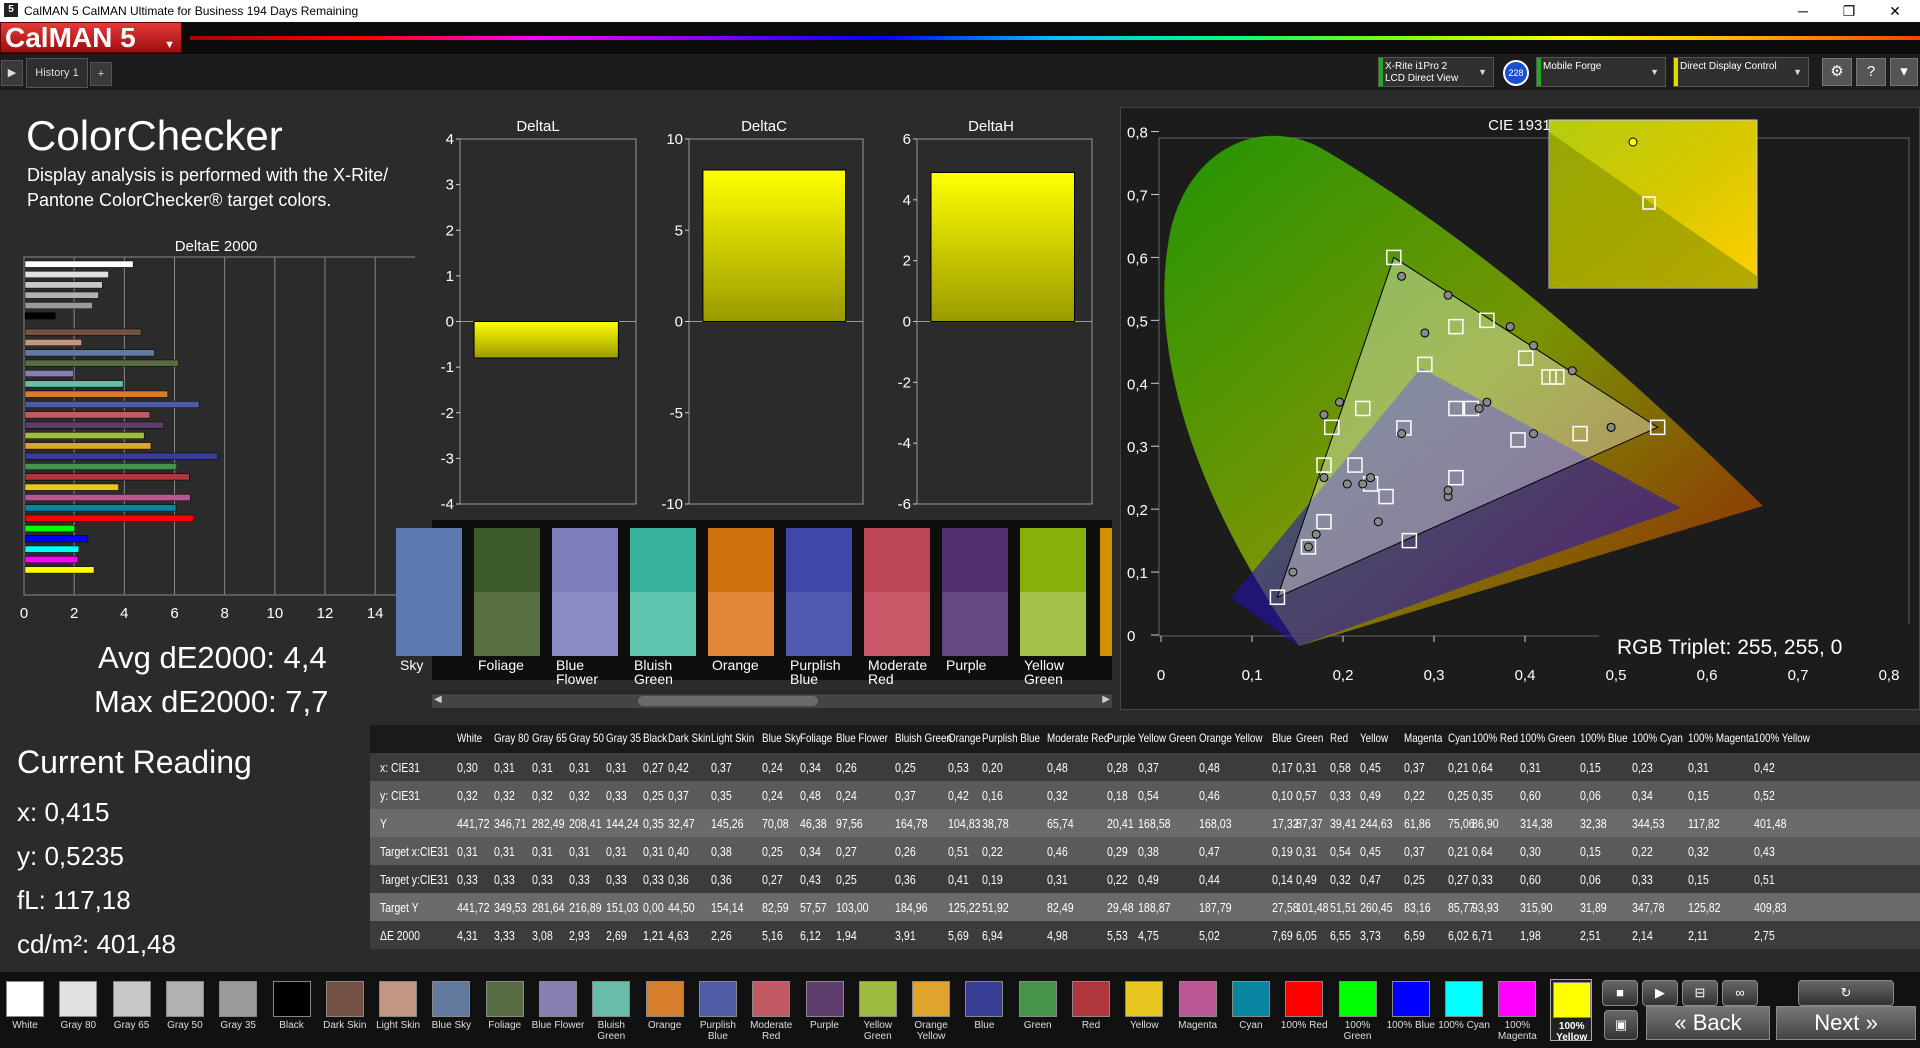 The height and width of the screenshot is (1048, 1920). I want to click on refresh-icon: ↻, so click(1846, 993).